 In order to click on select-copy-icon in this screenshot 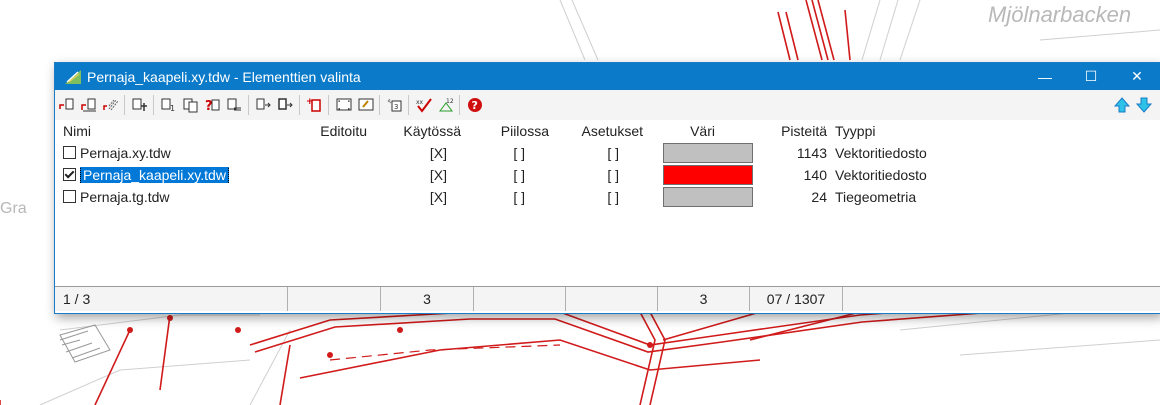, I will do `click(234, 105)`.